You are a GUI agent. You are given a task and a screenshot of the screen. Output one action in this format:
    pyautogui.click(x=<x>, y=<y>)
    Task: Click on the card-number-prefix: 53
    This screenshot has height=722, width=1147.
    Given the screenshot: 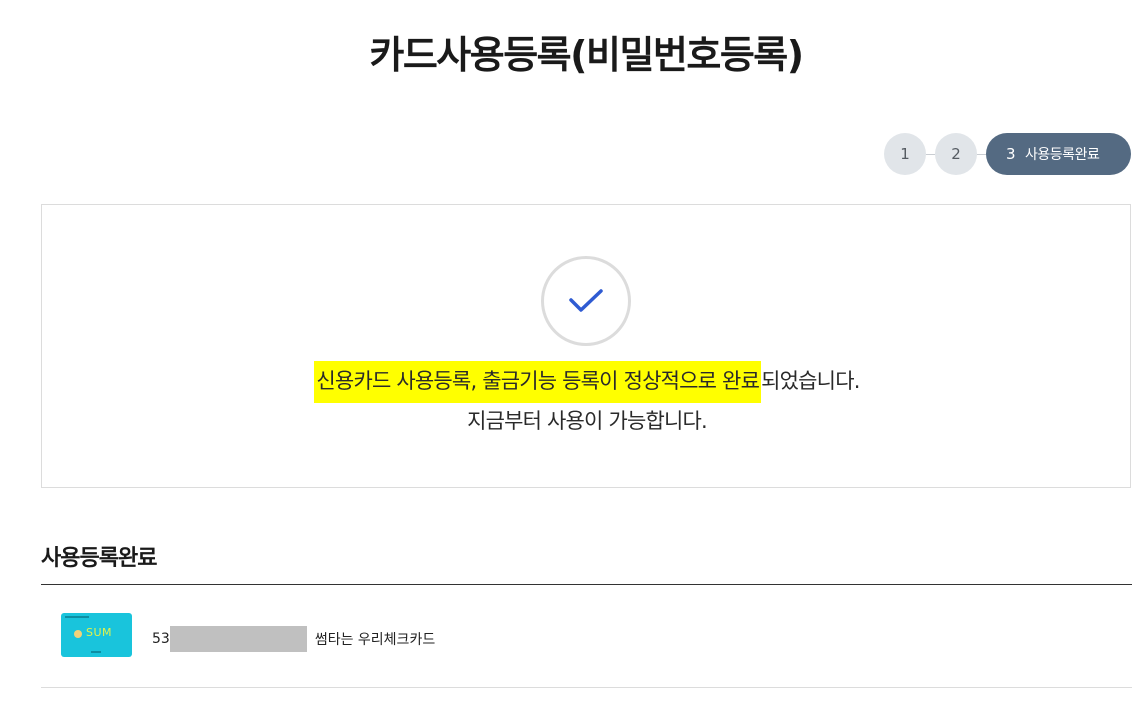 What is the action you would take?
    pyautogui.click(x=161, y=639)
    